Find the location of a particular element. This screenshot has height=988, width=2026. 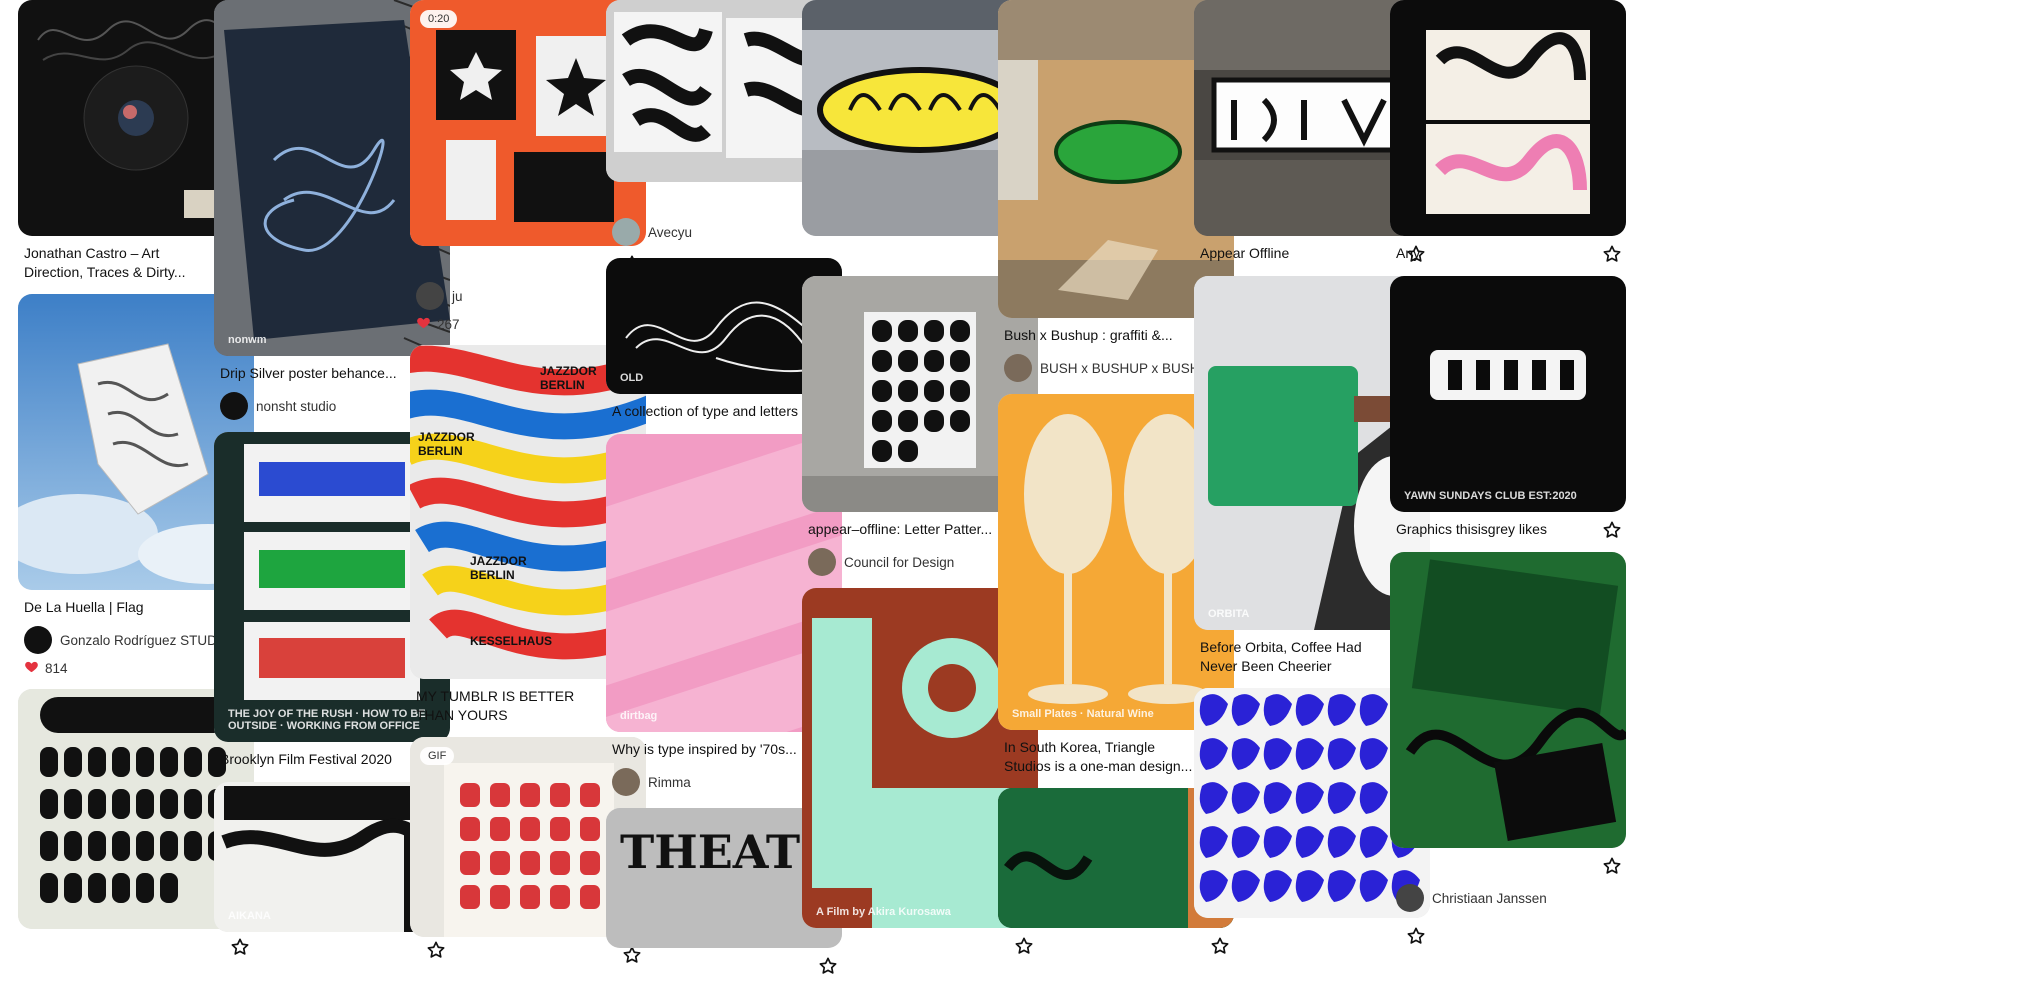

image-text: dirtbag is located at coordinates (639, 716).